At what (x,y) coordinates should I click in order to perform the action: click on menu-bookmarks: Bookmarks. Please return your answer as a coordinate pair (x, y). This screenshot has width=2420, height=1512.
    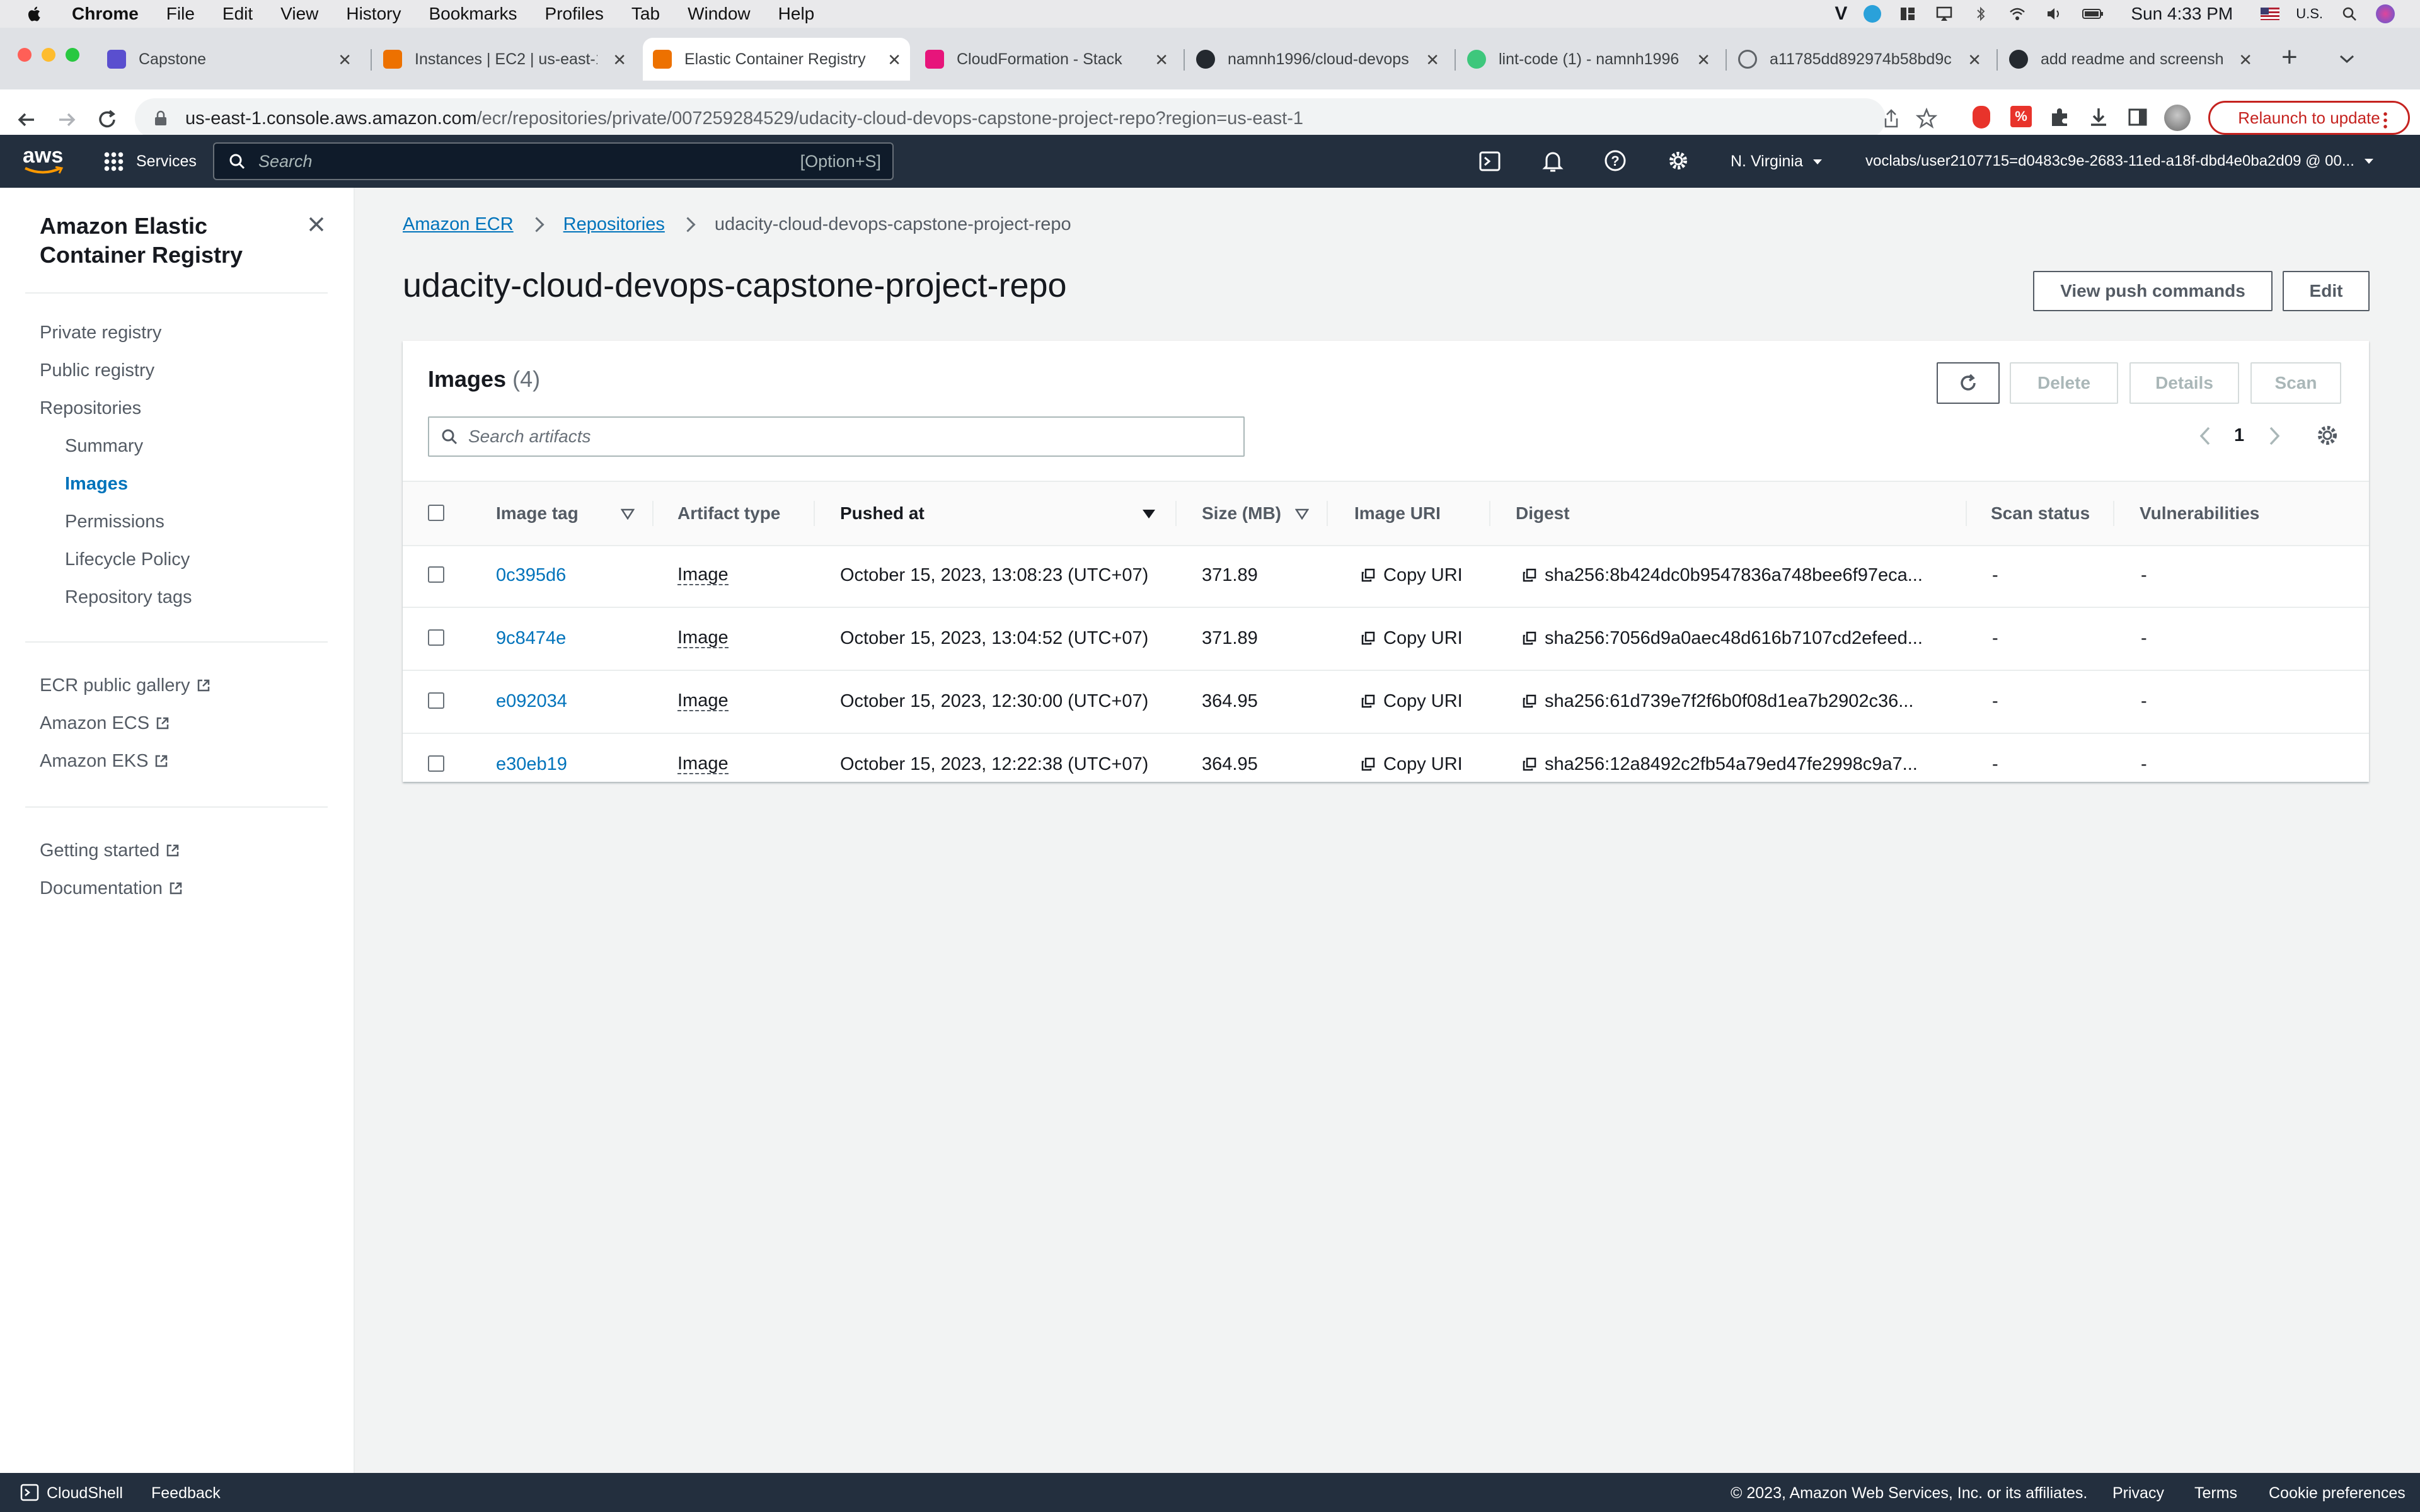
    Looking at the image, I should click on (473, 14).